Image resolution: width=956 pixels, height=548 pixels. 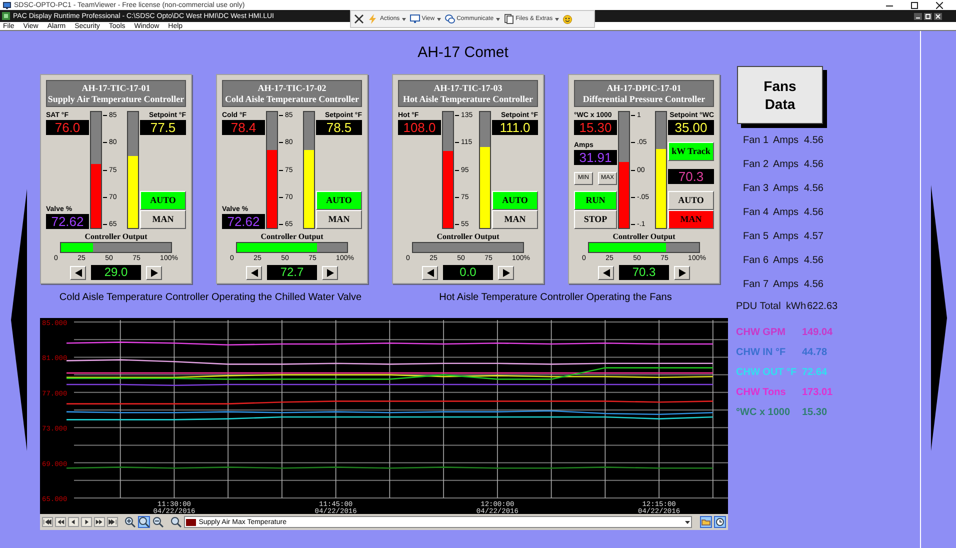 What do you see at coordinates (767, 373) in the screenshot?
I see `chw-label: CHW OUT °F` at bounding box center [767, 373].